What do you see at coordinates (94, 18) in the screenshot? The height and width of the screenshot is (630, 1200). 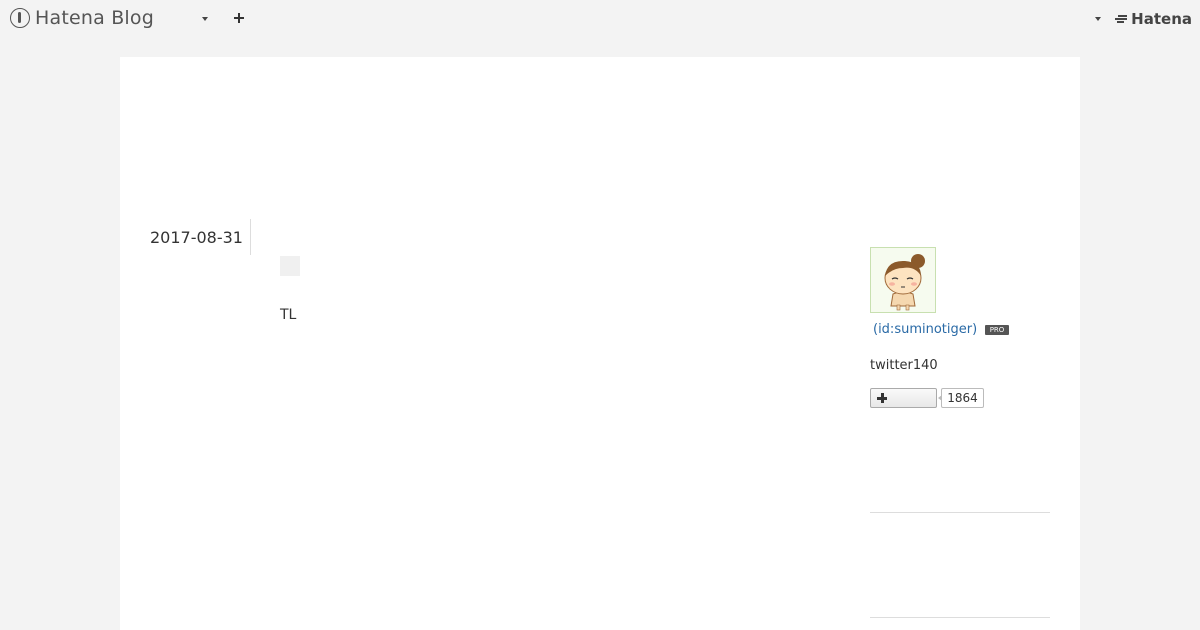 I see `logo-text: Hatena Blog` at bounding box center [94, 18].